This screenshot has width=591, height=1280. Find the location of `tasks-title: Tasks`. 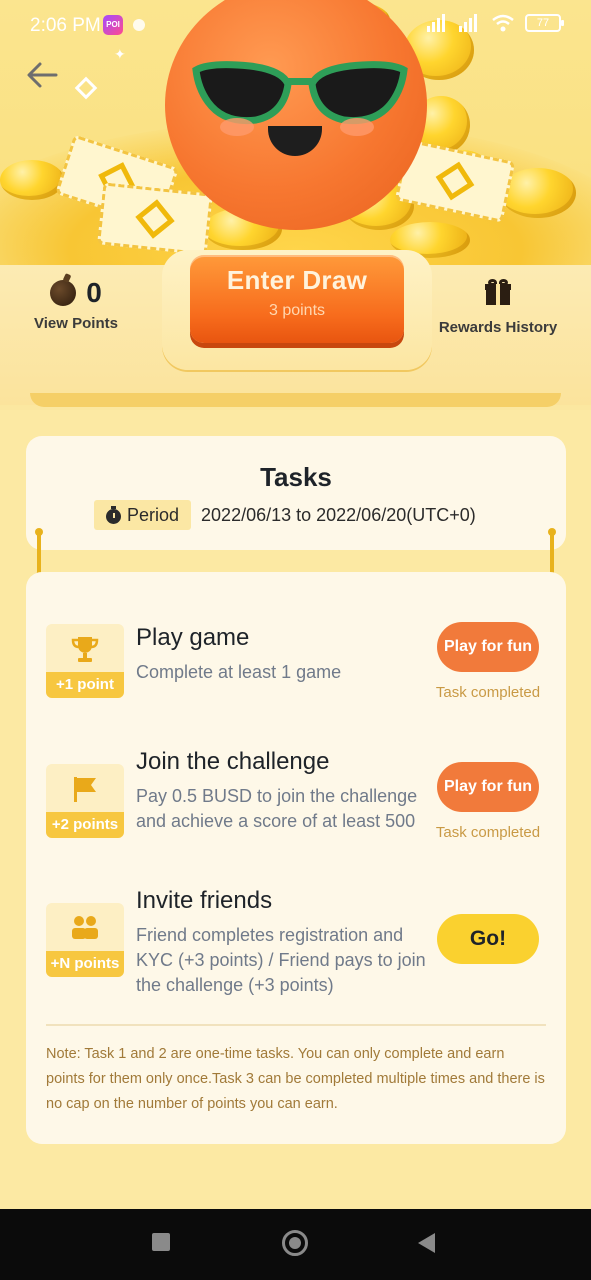

tasks-title: Tasks is located at coordinates (296, 477).